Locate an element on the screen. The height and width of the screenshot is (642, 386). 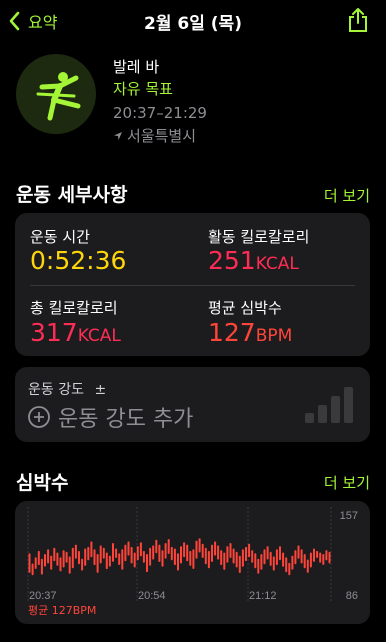
details-more-link: 더 보기 is located at coordinates (347, 195).